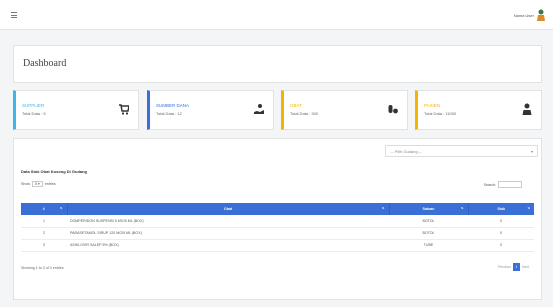 The image size is (553, 307). What do you see at coordinates (531, 151) in the screenshot?
I see `chevron-down-icon: ▾` at bounding box center [531, 151].